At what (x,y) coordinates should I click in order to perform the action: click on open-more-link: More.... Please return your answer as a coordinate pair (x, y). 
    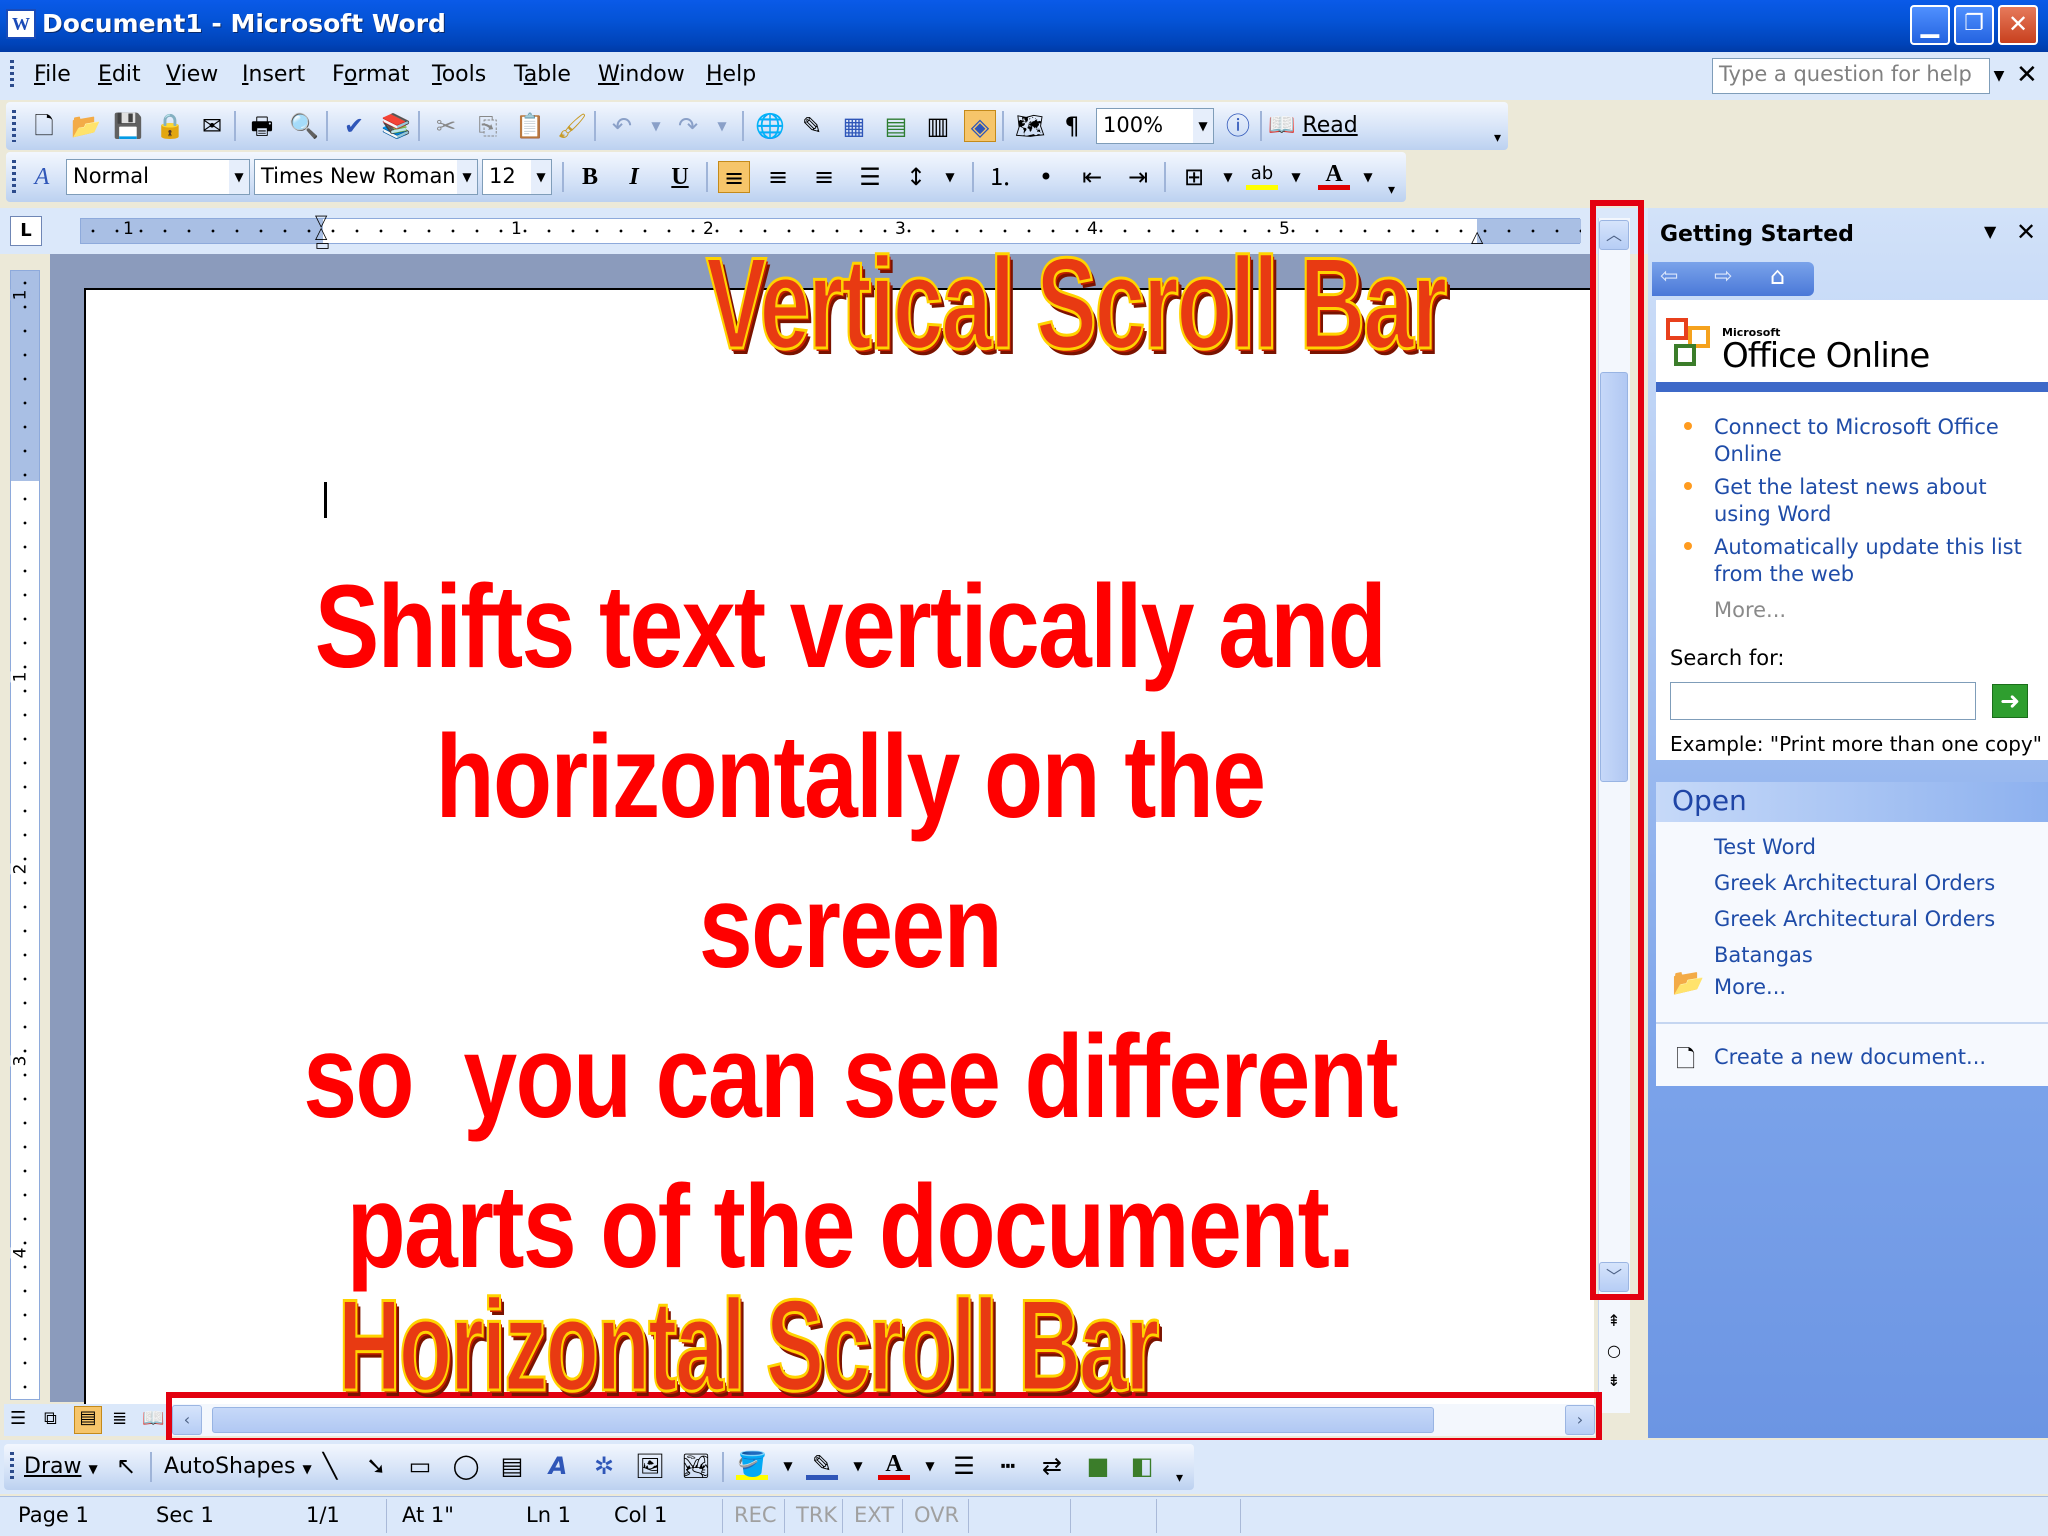
    Looking at the image, I should click on (1750, 987).